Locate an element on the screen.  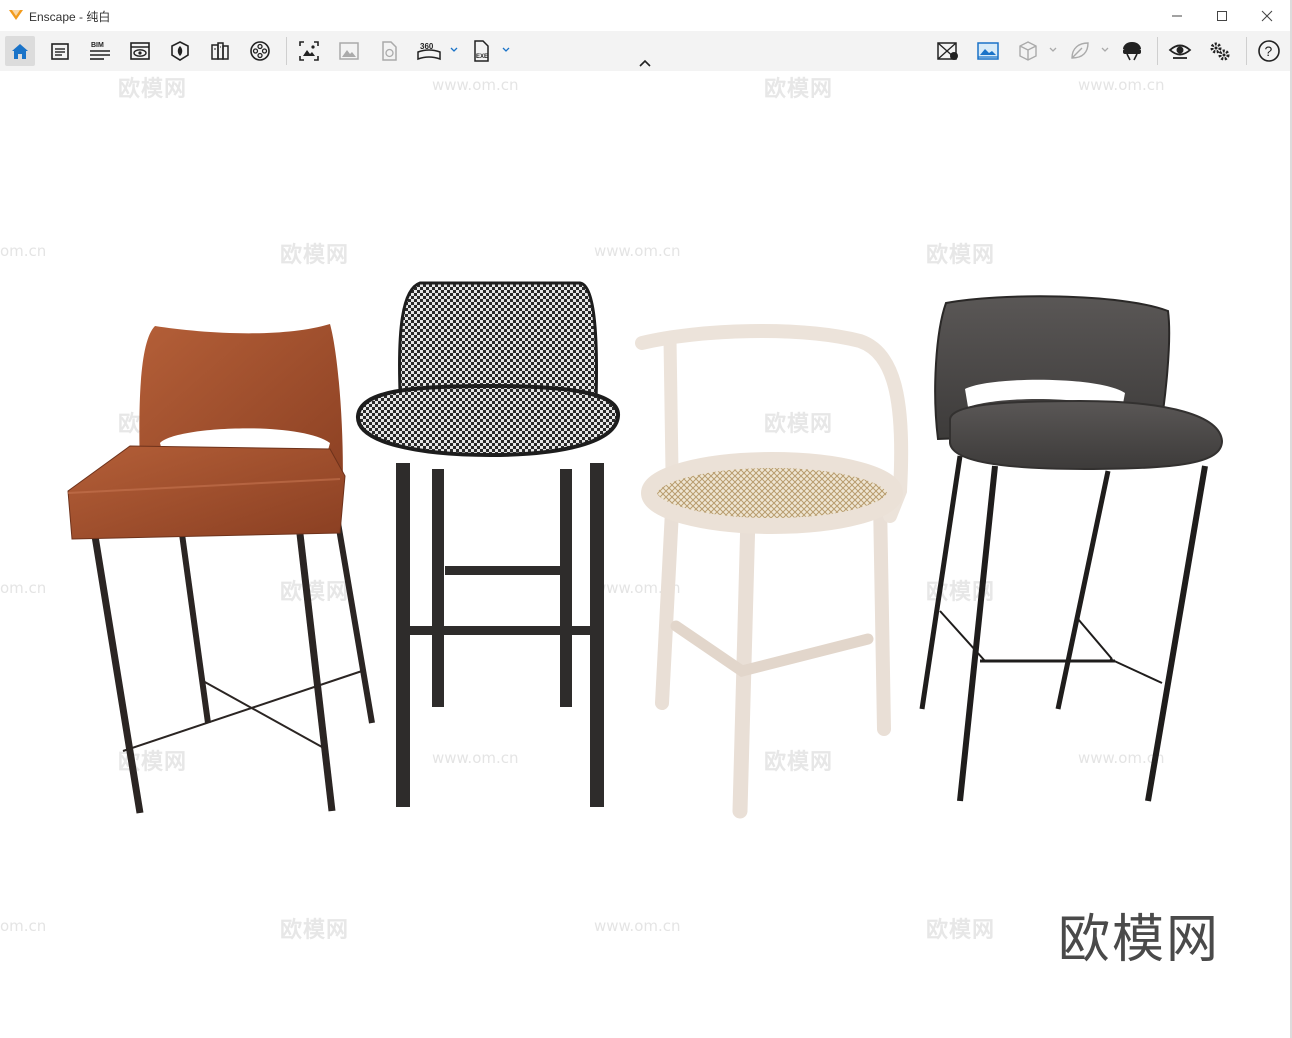
title-bar: Enscape - 纯白 is located at coordinates (645, 16).